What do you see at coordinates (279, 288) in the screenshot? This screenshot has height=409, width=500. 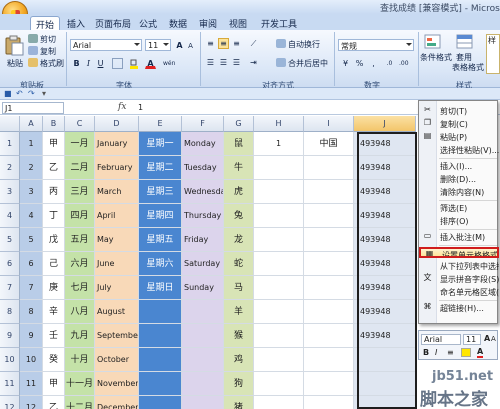 I see `cell-h7` at bounding box center [279, 288].